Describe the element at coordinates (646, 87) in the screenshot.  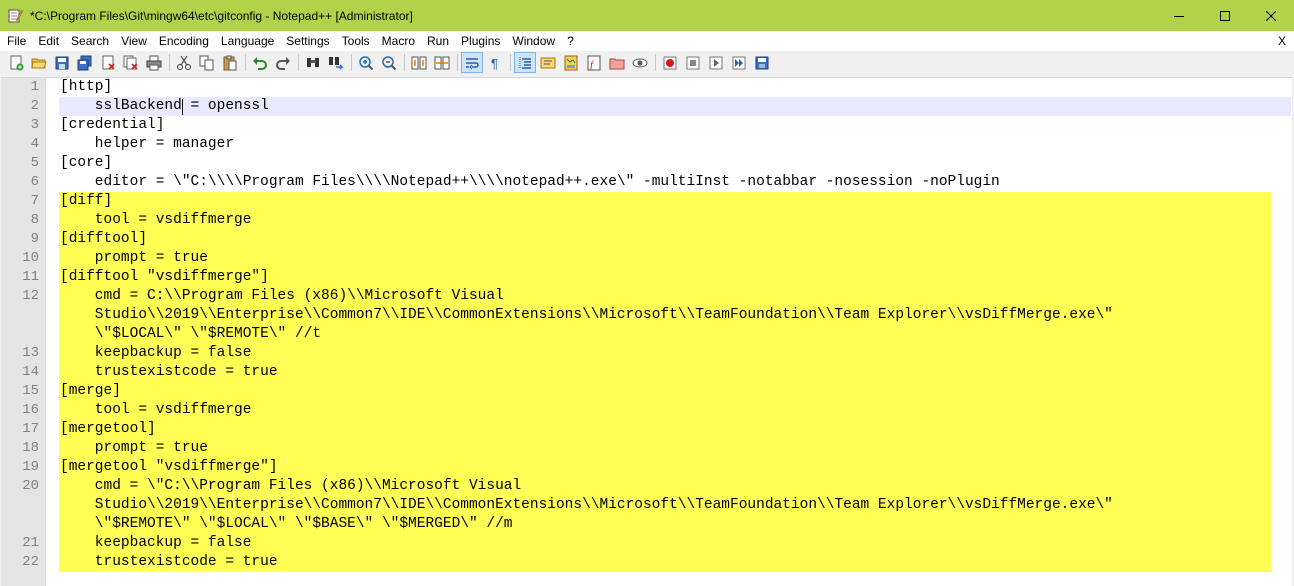
I see `code-line: 1 [http]` at that location.